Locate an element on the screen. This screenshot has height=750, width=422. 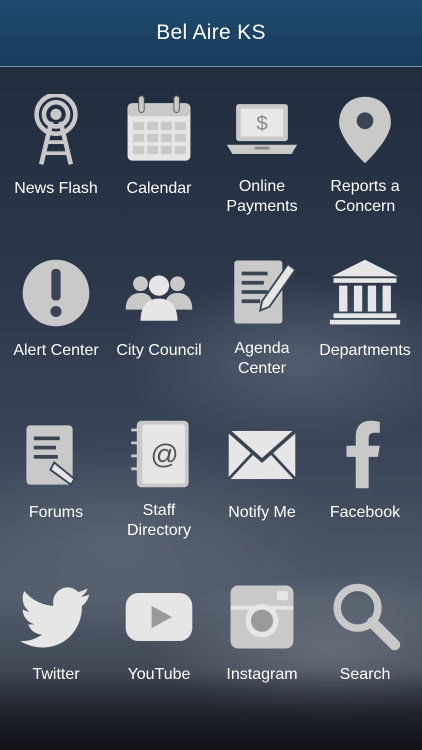
facebook-icon is located at coordinates (365, 455).